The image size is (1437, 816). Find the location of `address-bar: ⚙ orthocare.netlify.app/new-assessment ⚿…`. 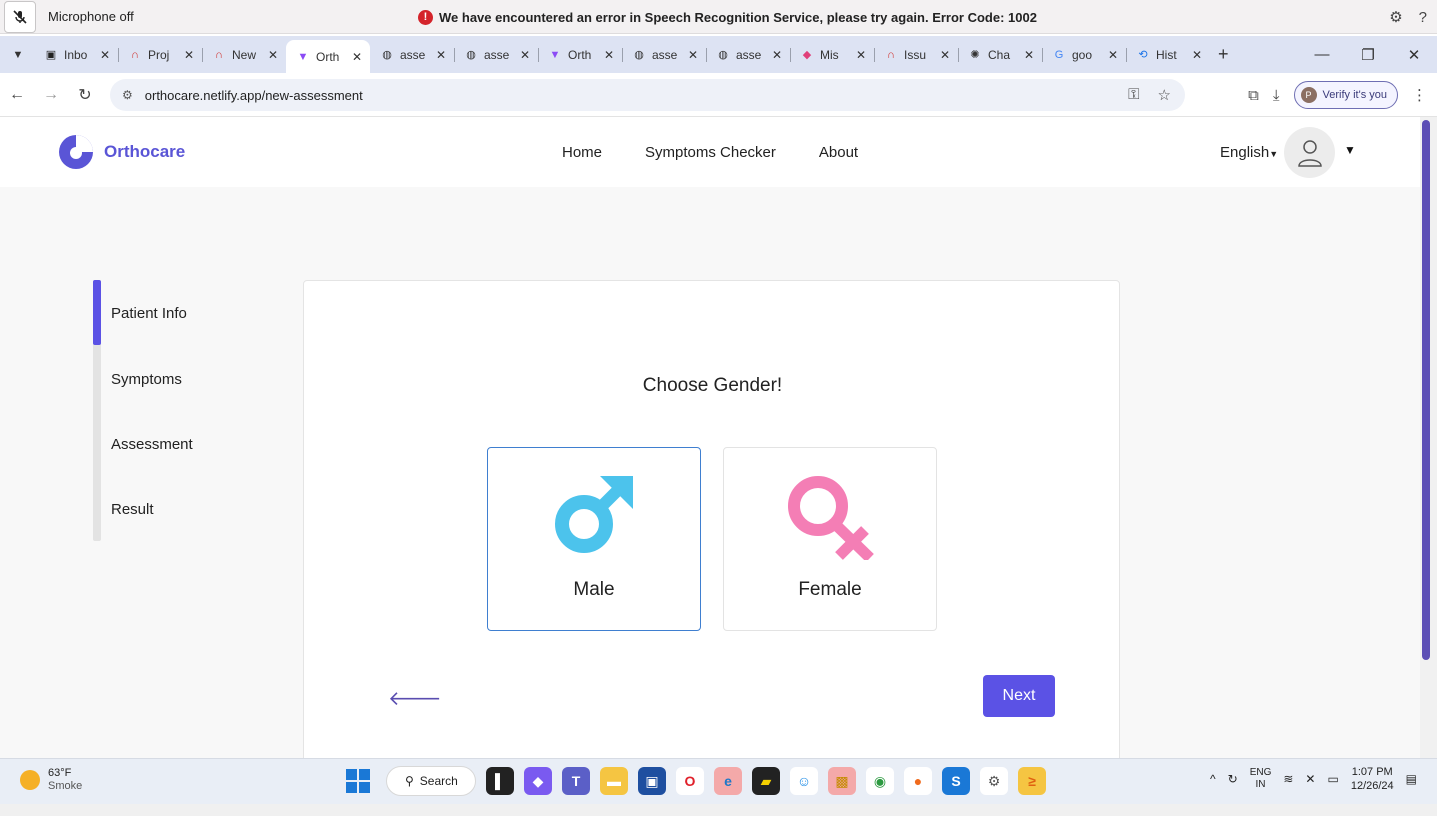

address-bar: ⚙ orthocare.netlify.app/new-assessment ⚿… is located at coordinates (647, 95).